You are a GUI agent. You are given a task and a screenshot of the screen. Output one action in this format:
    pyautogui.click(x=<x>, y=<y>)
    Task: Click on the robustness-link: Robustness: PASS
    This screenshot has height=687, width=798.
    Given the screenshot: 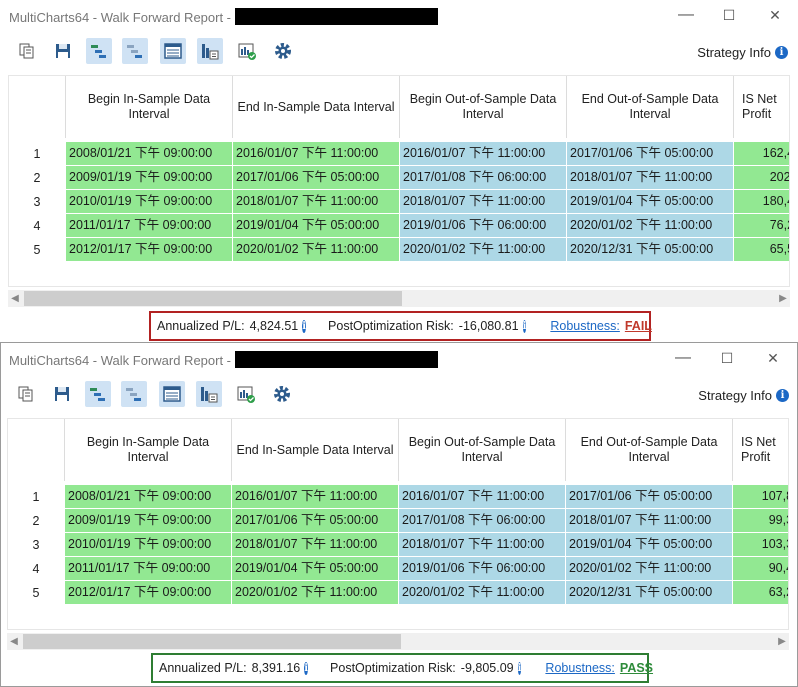 What is the action you would take?
    pyautogui.click(x=599, y=668)
    